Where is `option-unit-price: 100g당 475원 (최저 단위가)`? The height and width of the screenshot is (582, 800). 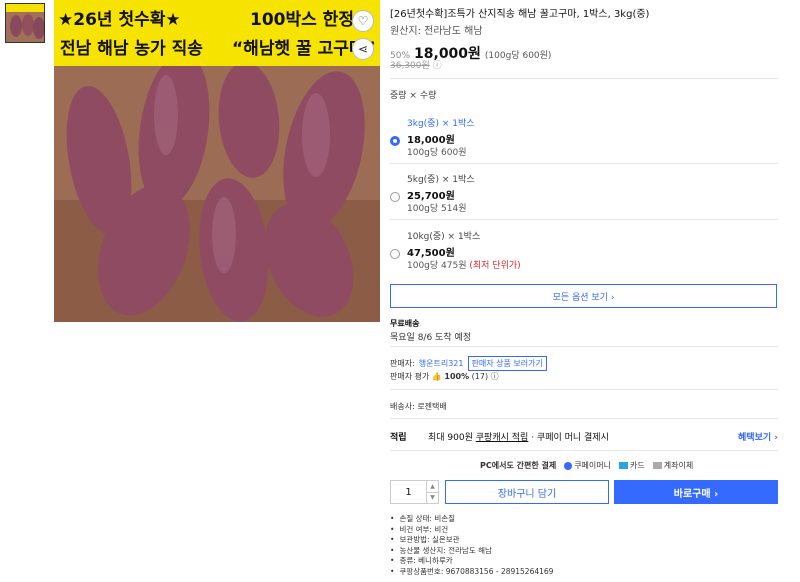 option-unit-price: 100g당 475원 (최저 단위가) is located at coordinates (464, 264).